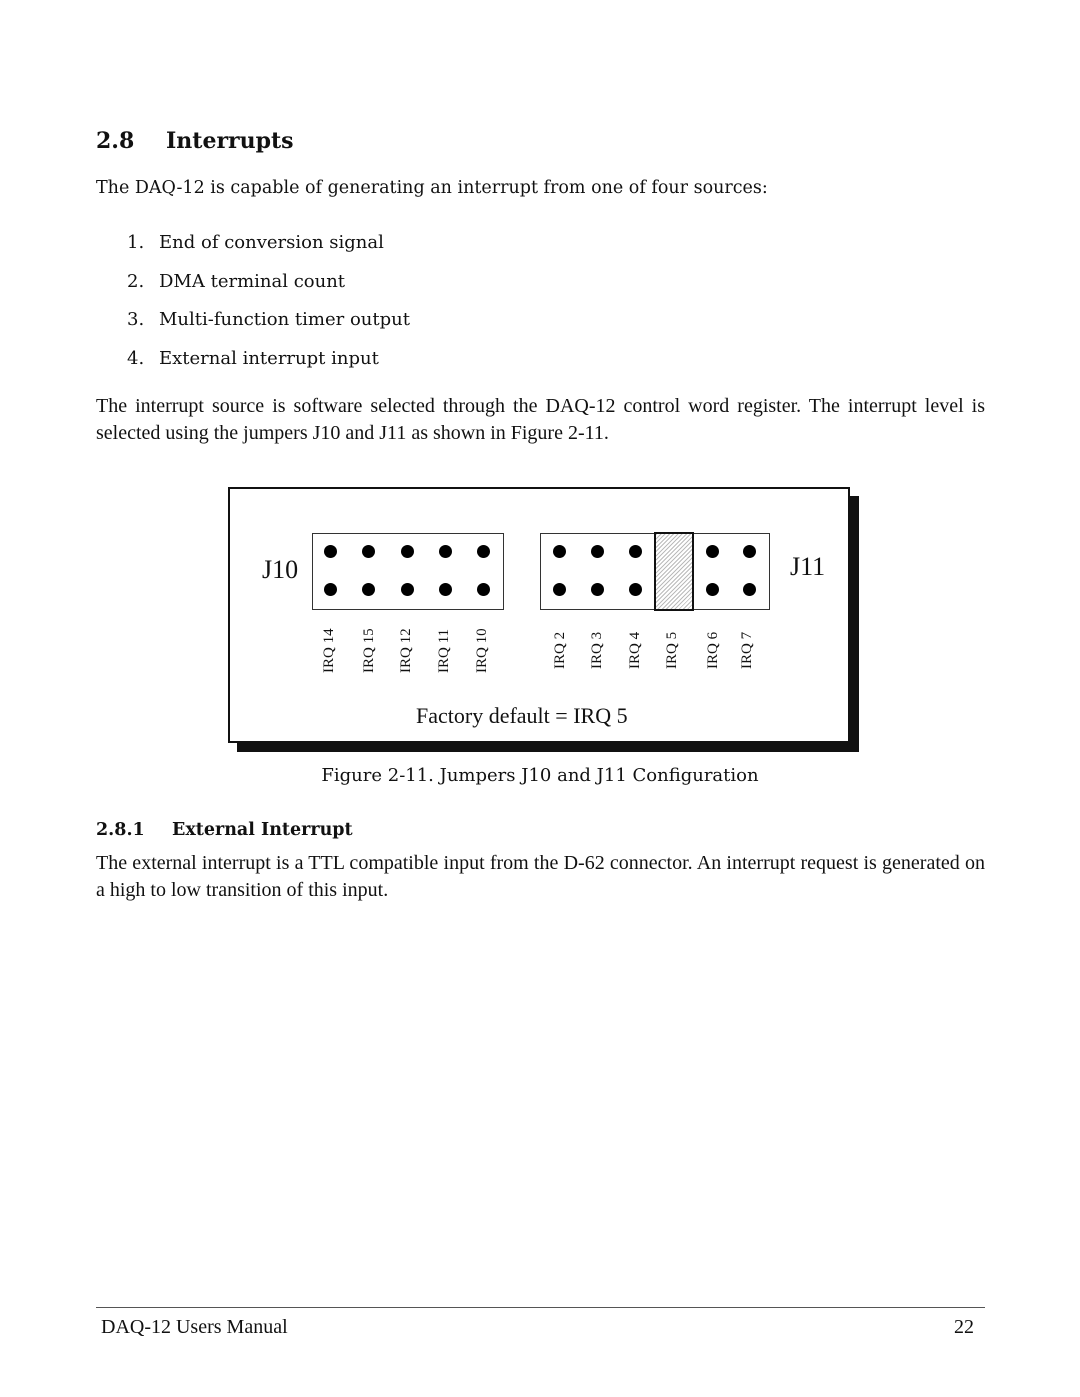 The height and width of the screenshot is (1397, 1080). I want to click on list-number: 2., so click(136, 281).